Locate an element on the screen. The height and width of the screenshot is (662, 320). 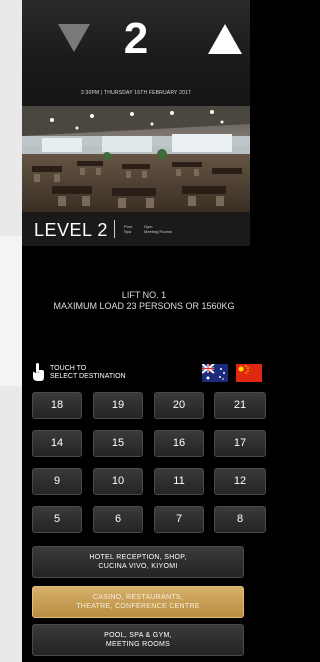
destination-line: MEETING ROOMS is located at coordinates (138, 644).